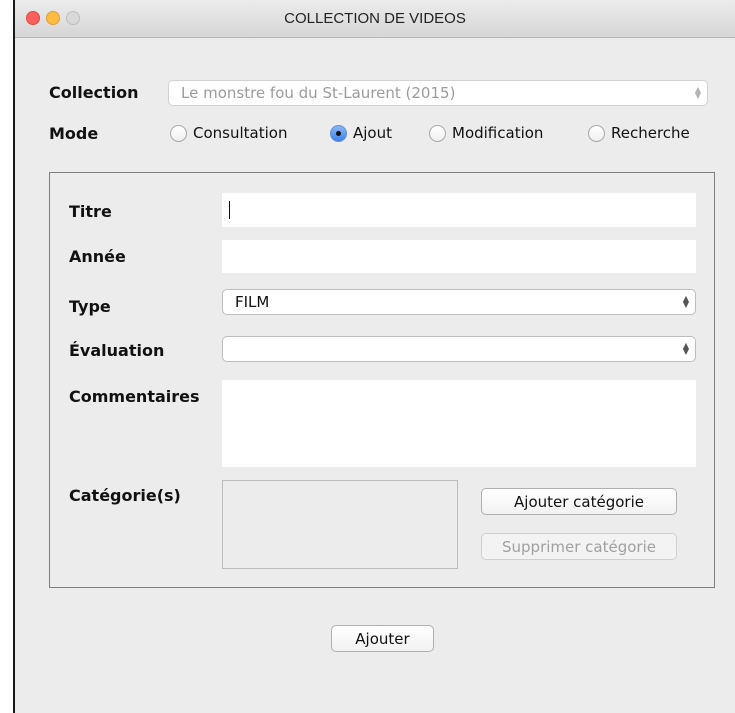 The width and height of the screenshot is (735, 713). Describe the element at coordinates (97, 256) in the screenshot. I see `annee-label: Année` at that location.